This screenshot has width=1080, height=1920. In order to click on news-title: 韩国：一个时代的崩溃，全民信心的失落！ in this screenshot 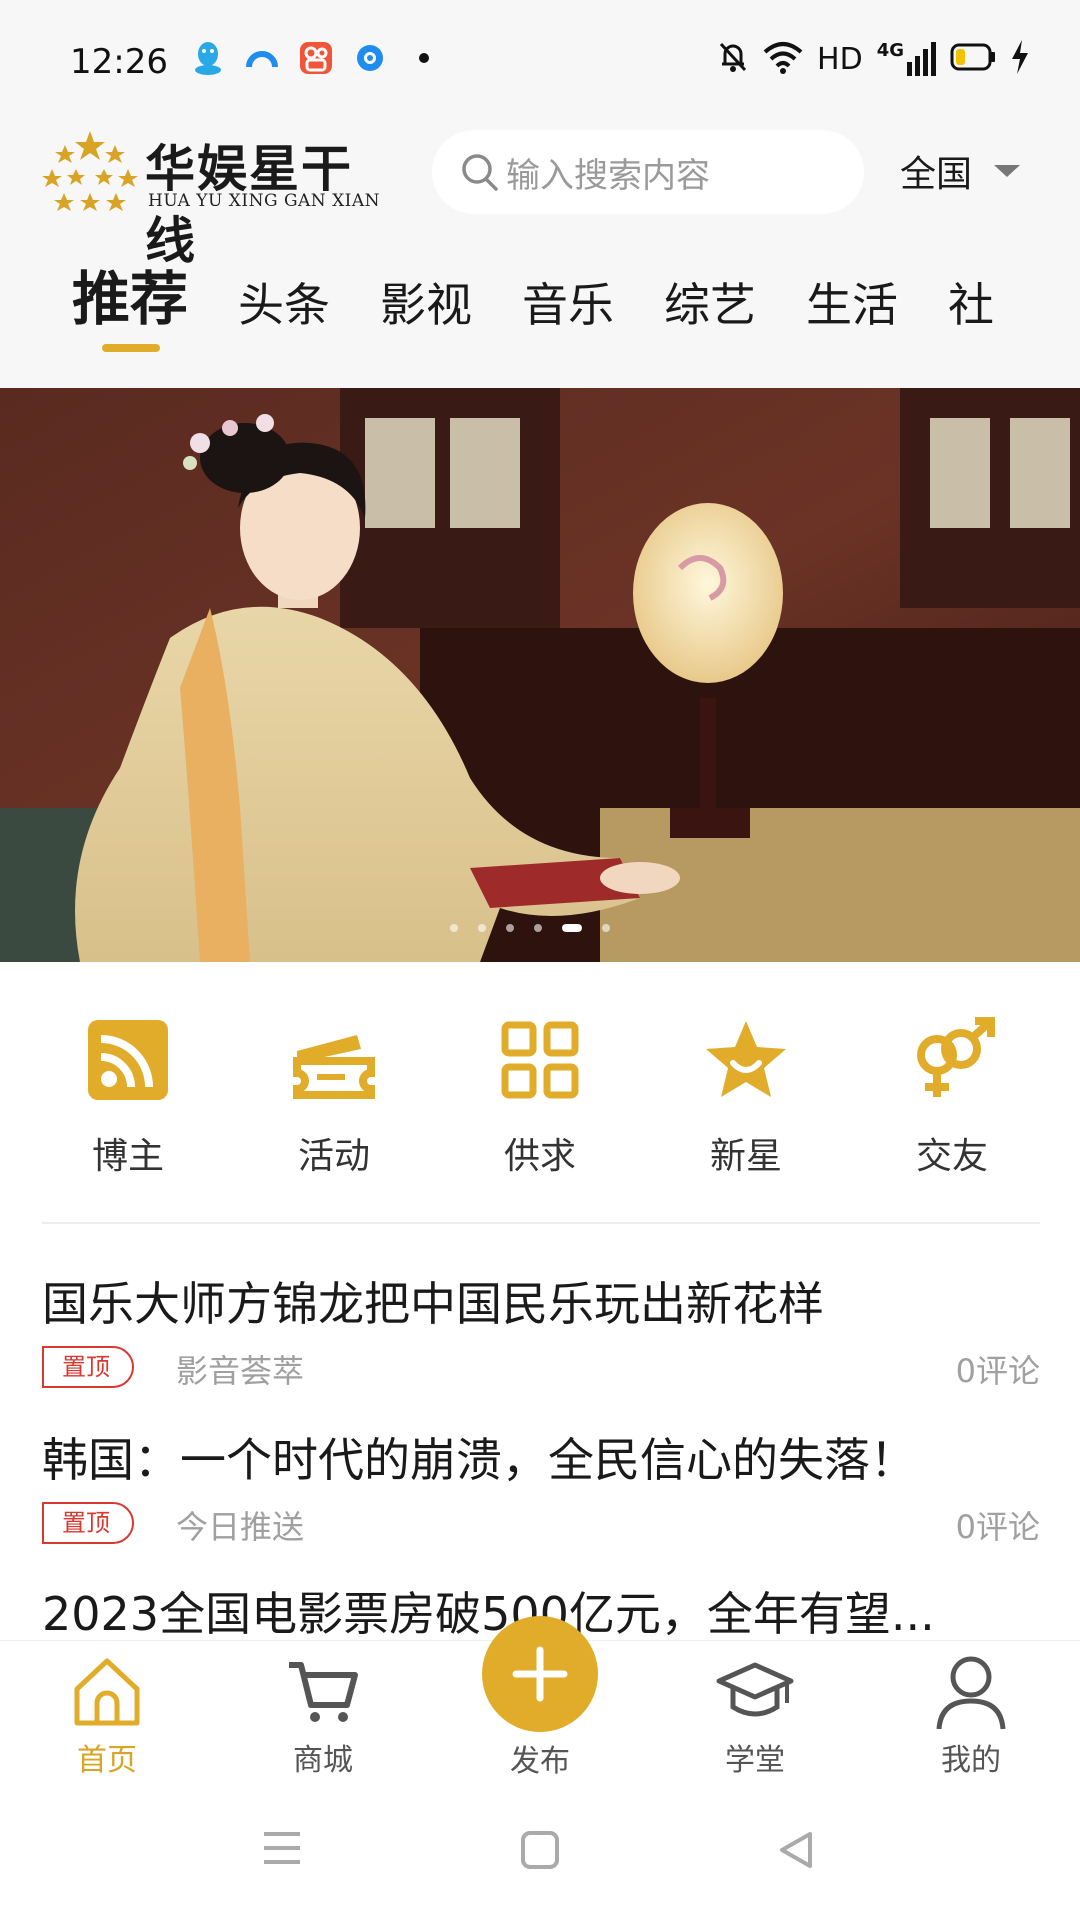, I will do `click(541, 1457)`.